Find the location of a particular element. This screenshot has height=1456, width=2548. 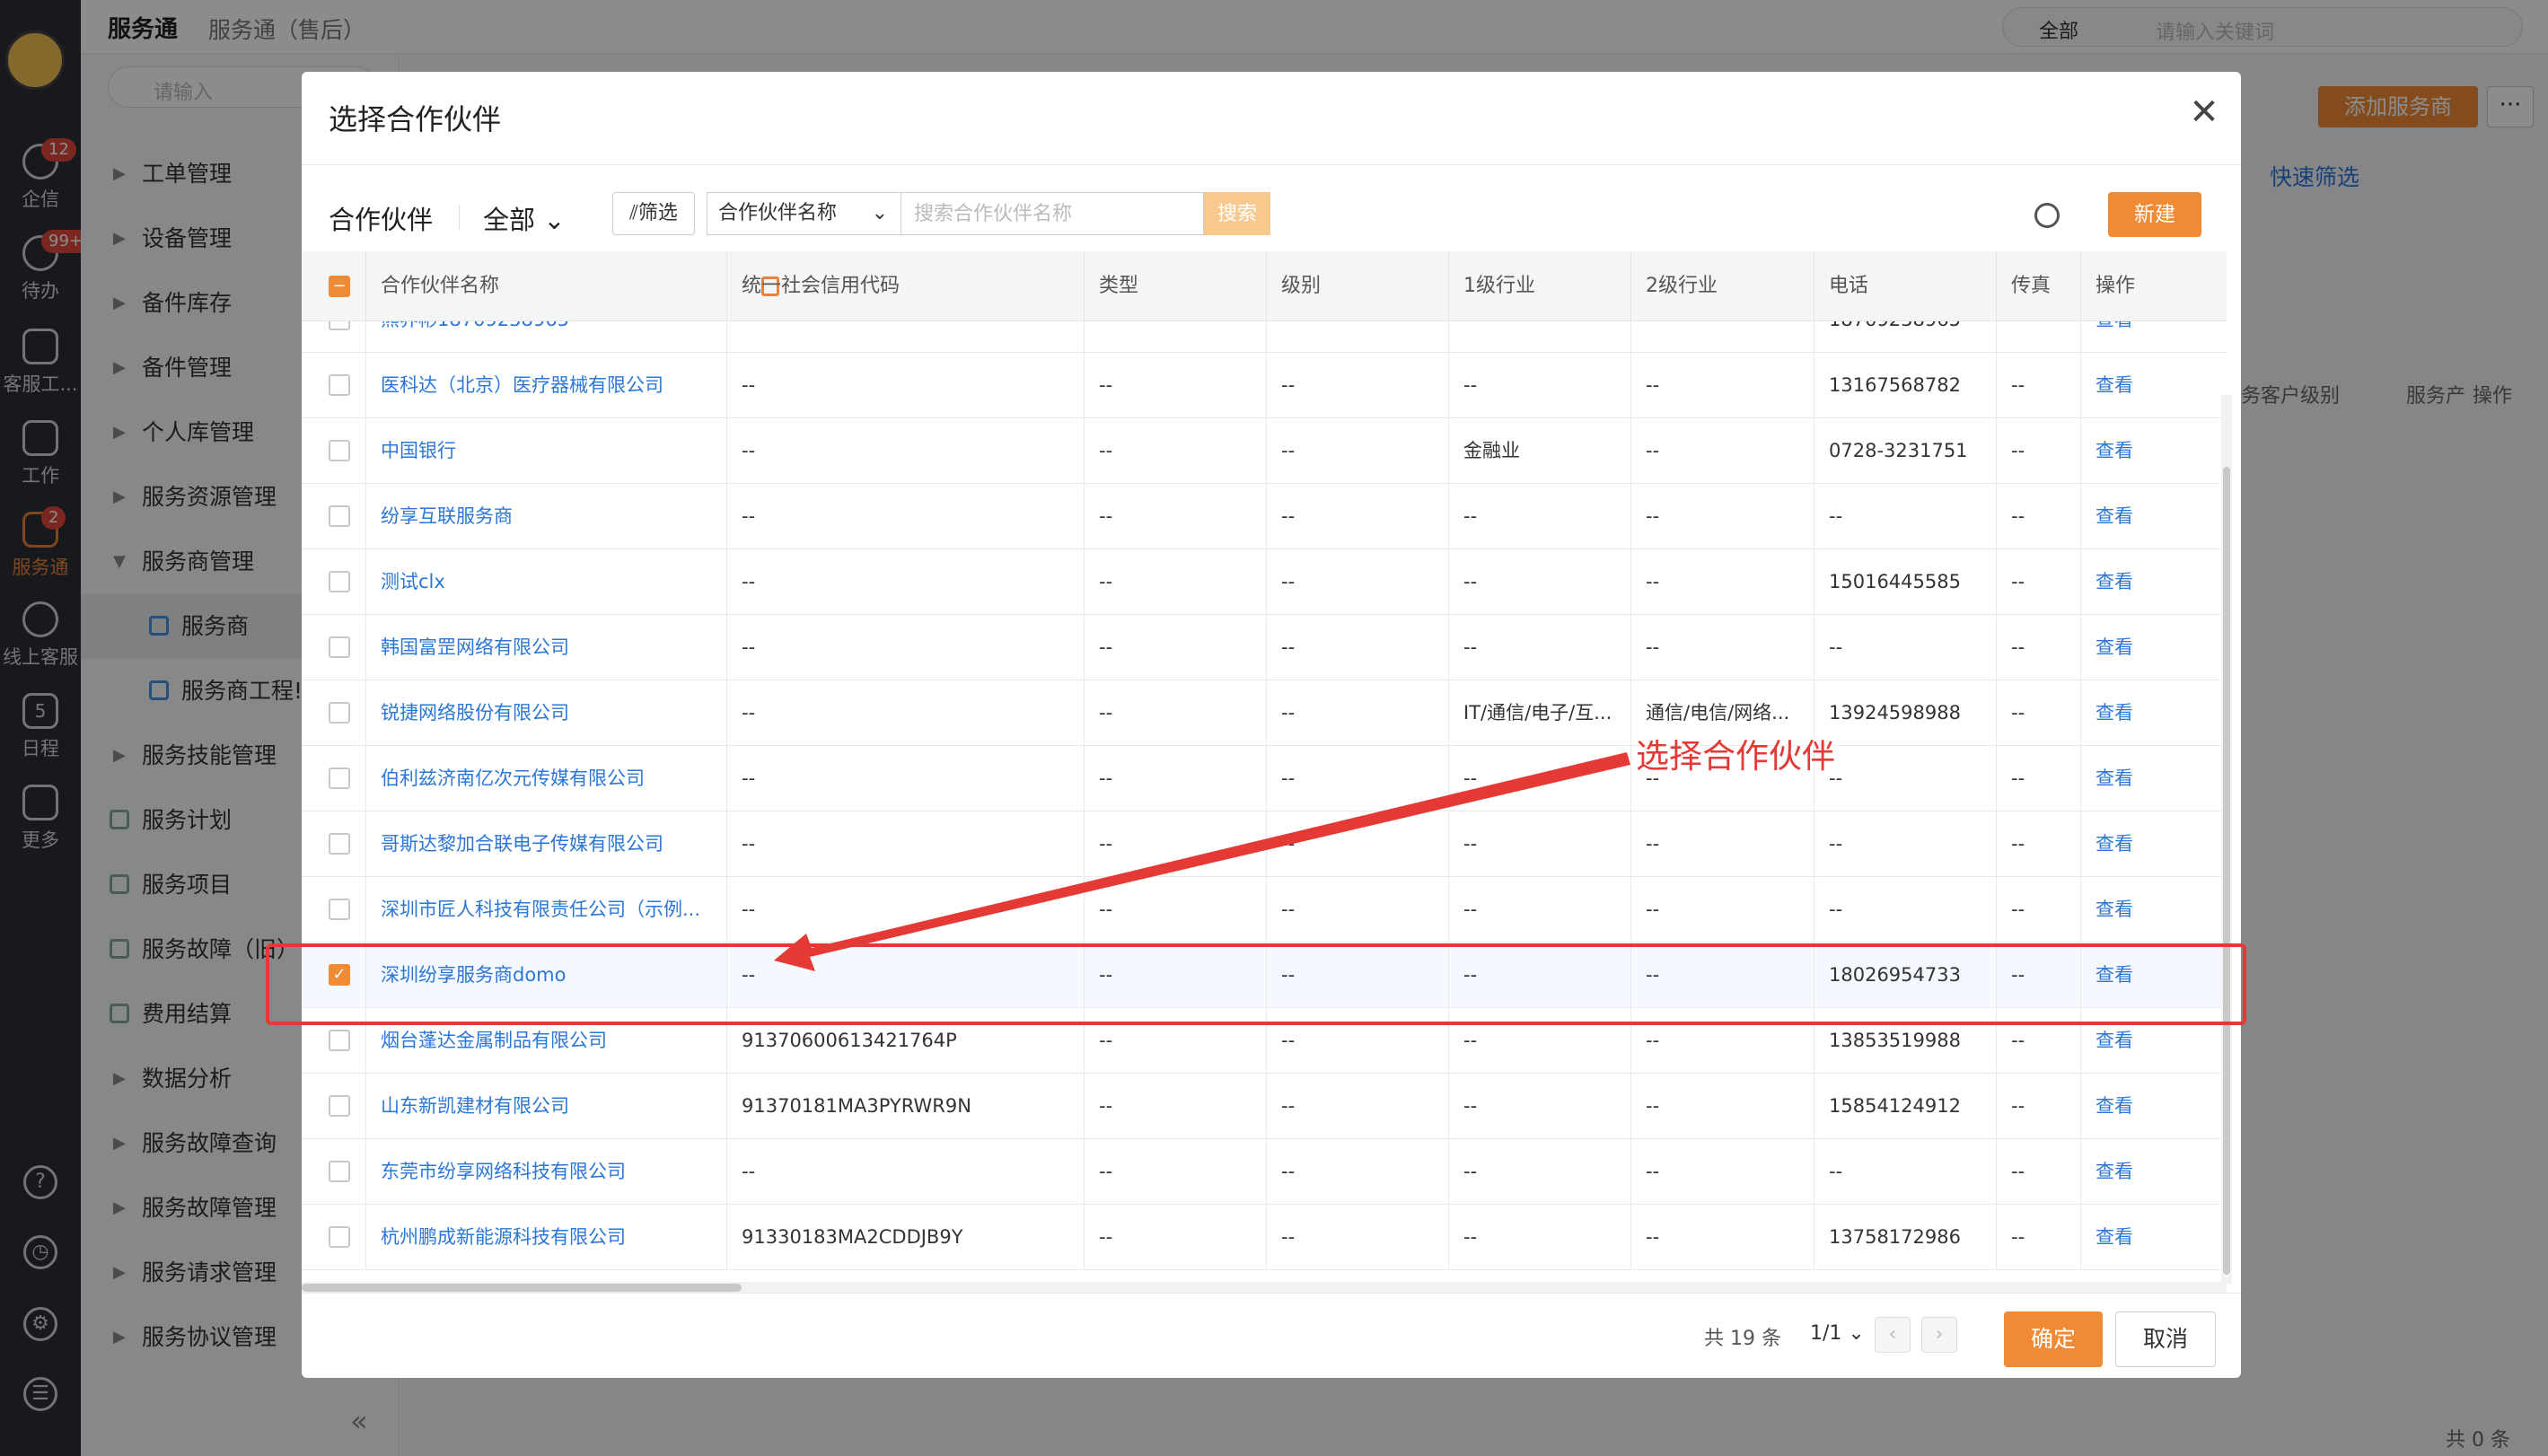

annotation-label: 选择合作伙伴 is located at coordinates (1735, 756).